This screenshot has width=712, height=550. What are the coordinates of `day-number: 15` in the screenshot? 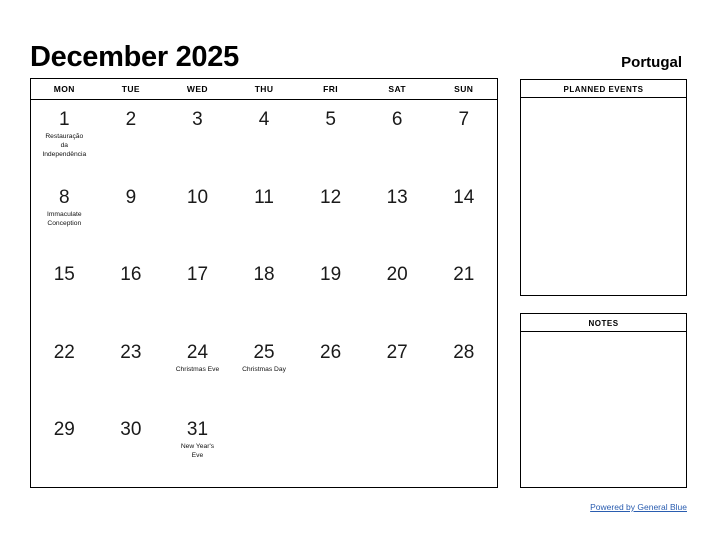 It's located at (64, 275).